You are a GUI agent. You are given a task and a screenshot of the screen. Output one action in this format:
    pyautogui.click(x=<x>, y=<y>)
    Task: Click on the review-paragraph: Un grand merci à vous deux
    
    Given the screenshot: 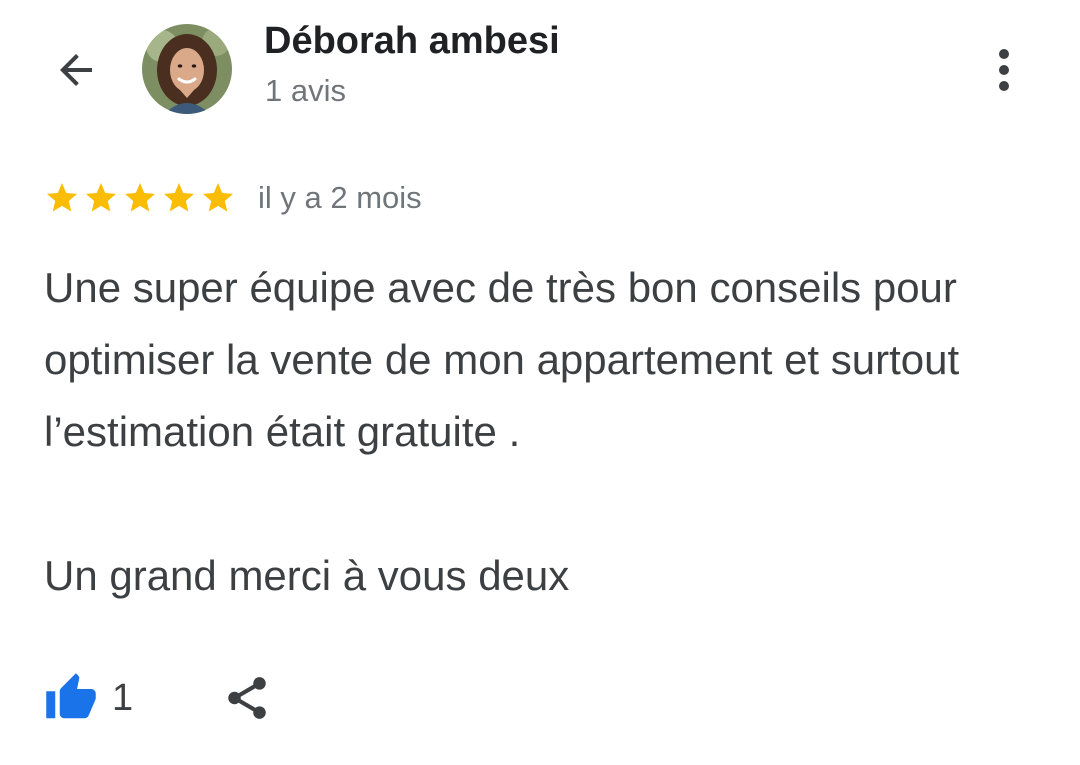 What is the action you would take?
    pyautogui.click(x=307, y=575)
    